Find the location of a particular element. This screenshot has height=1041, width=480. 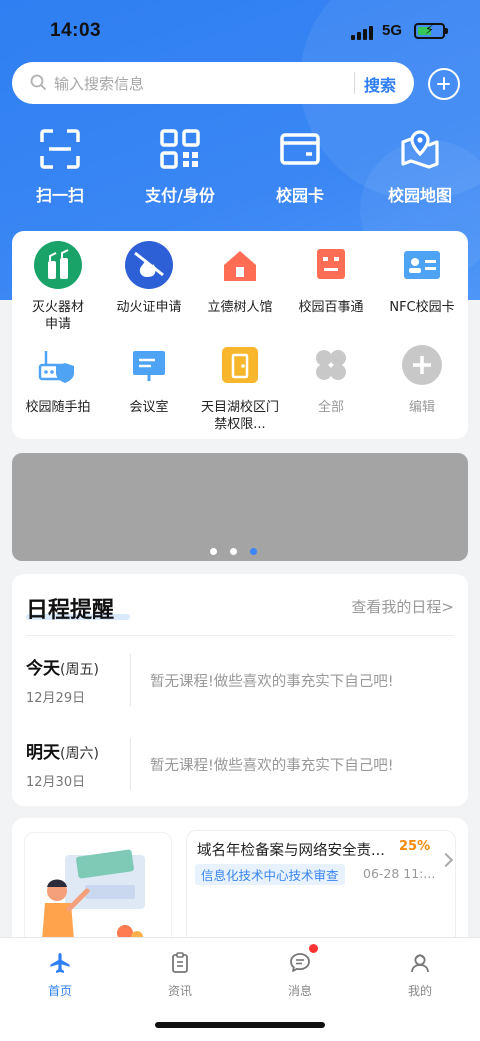

search-bar: 输入搜索信息 搜索 is located at coordinates (213, 83).